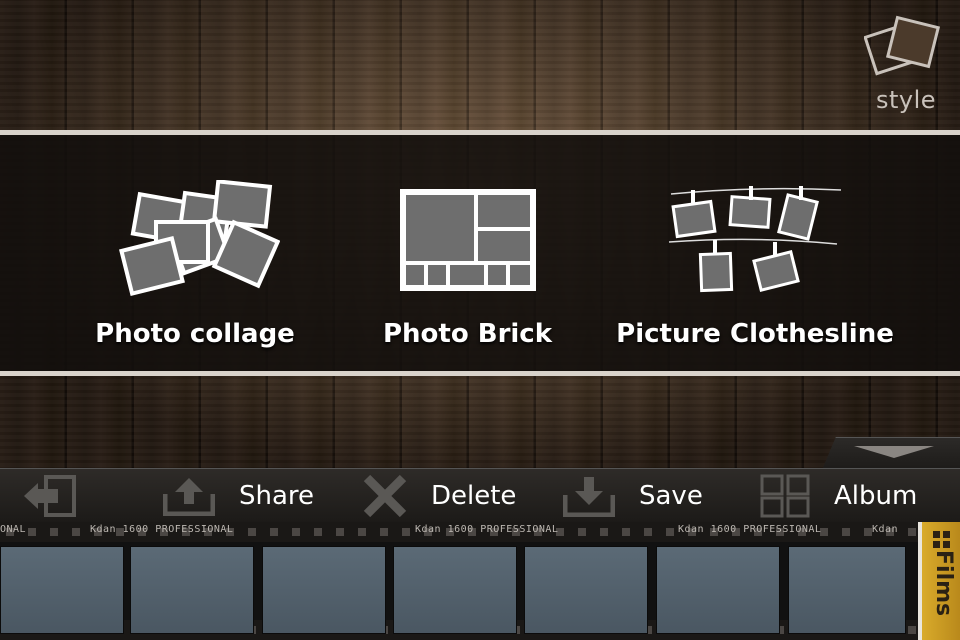  I want to click on collapse-tab, so click(891, 453).